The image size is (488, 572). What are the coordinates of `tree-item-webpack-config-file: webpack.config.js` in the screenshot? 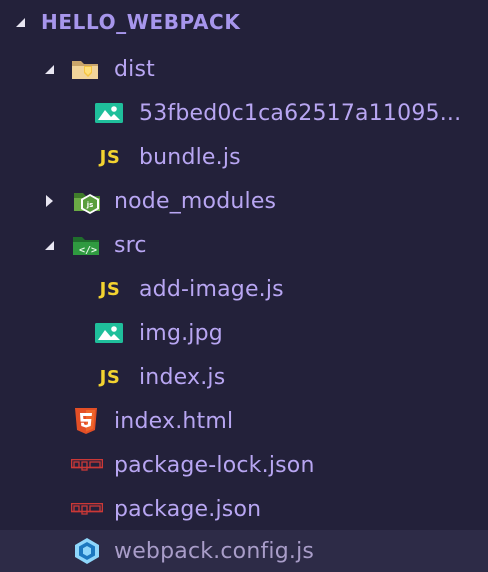 It's located at (244, 551).